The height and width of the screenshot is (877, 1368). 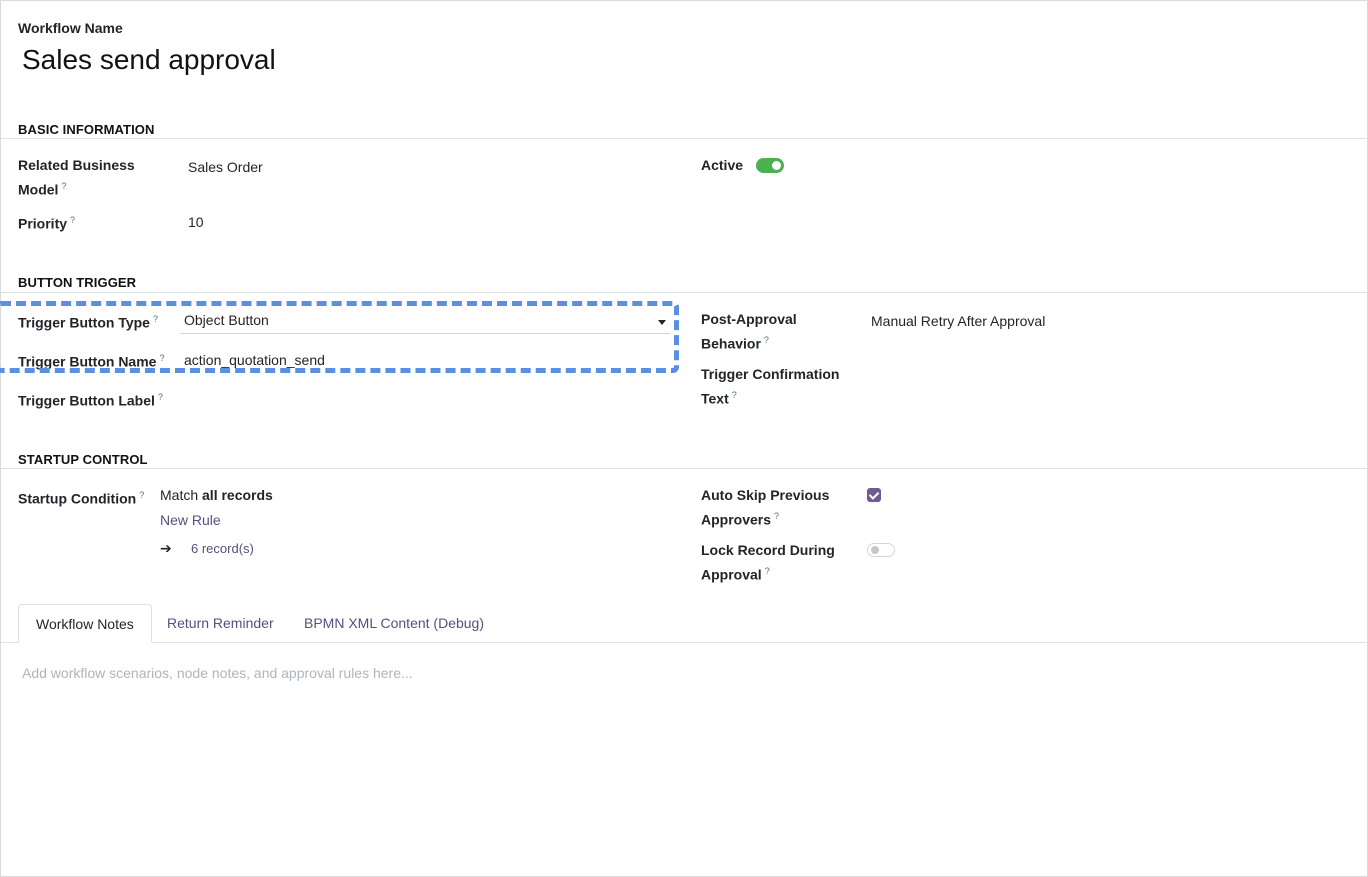 I want to click on startup-condition-label-text: Startup Condition, so click(x=77, y=498).